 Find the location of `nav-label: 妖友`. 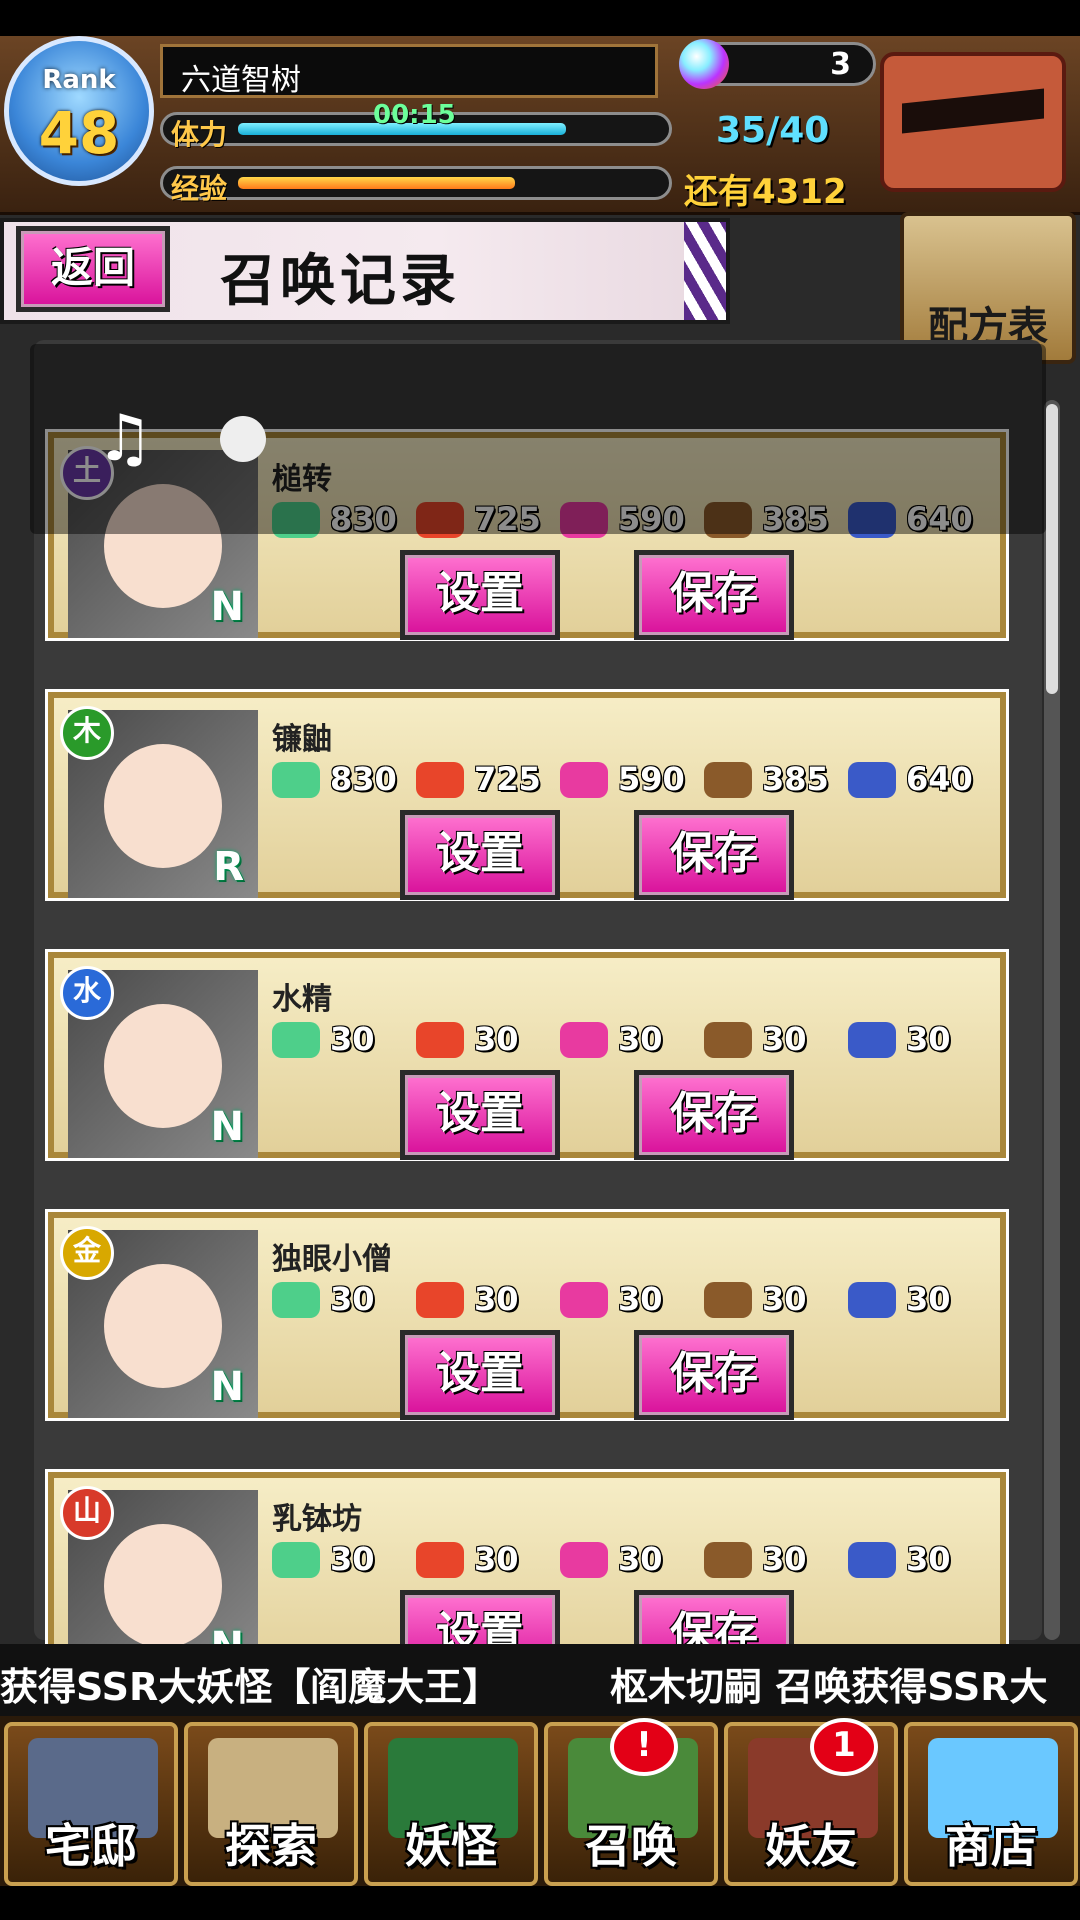

nav-label: 妖友 is located at coordinates (811, 1846).